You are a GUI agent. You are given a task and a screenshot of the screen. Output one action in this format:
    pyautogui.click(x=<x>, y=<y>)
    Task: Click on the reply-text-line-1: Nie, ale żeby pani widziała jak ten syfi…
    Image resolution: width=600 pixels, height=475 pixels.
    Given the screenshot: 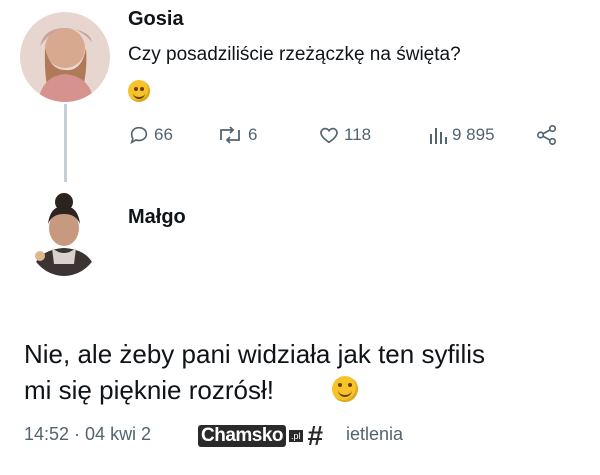 What is the action you would take?
    pyautogui.click(x=254, y=354)
    